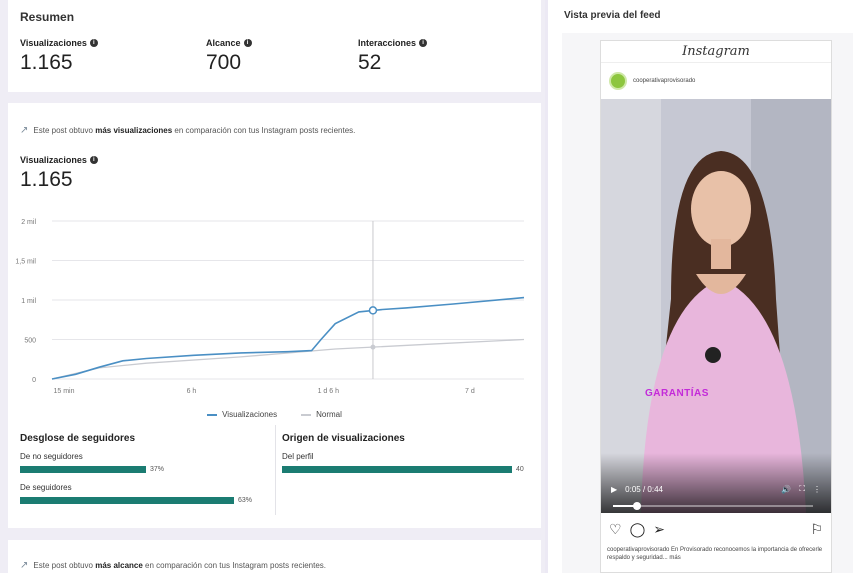 Image resolution: width=853 pixels, height=573 pixels. I want to click on legend-label: Visualizaciones, so click(250, 414).